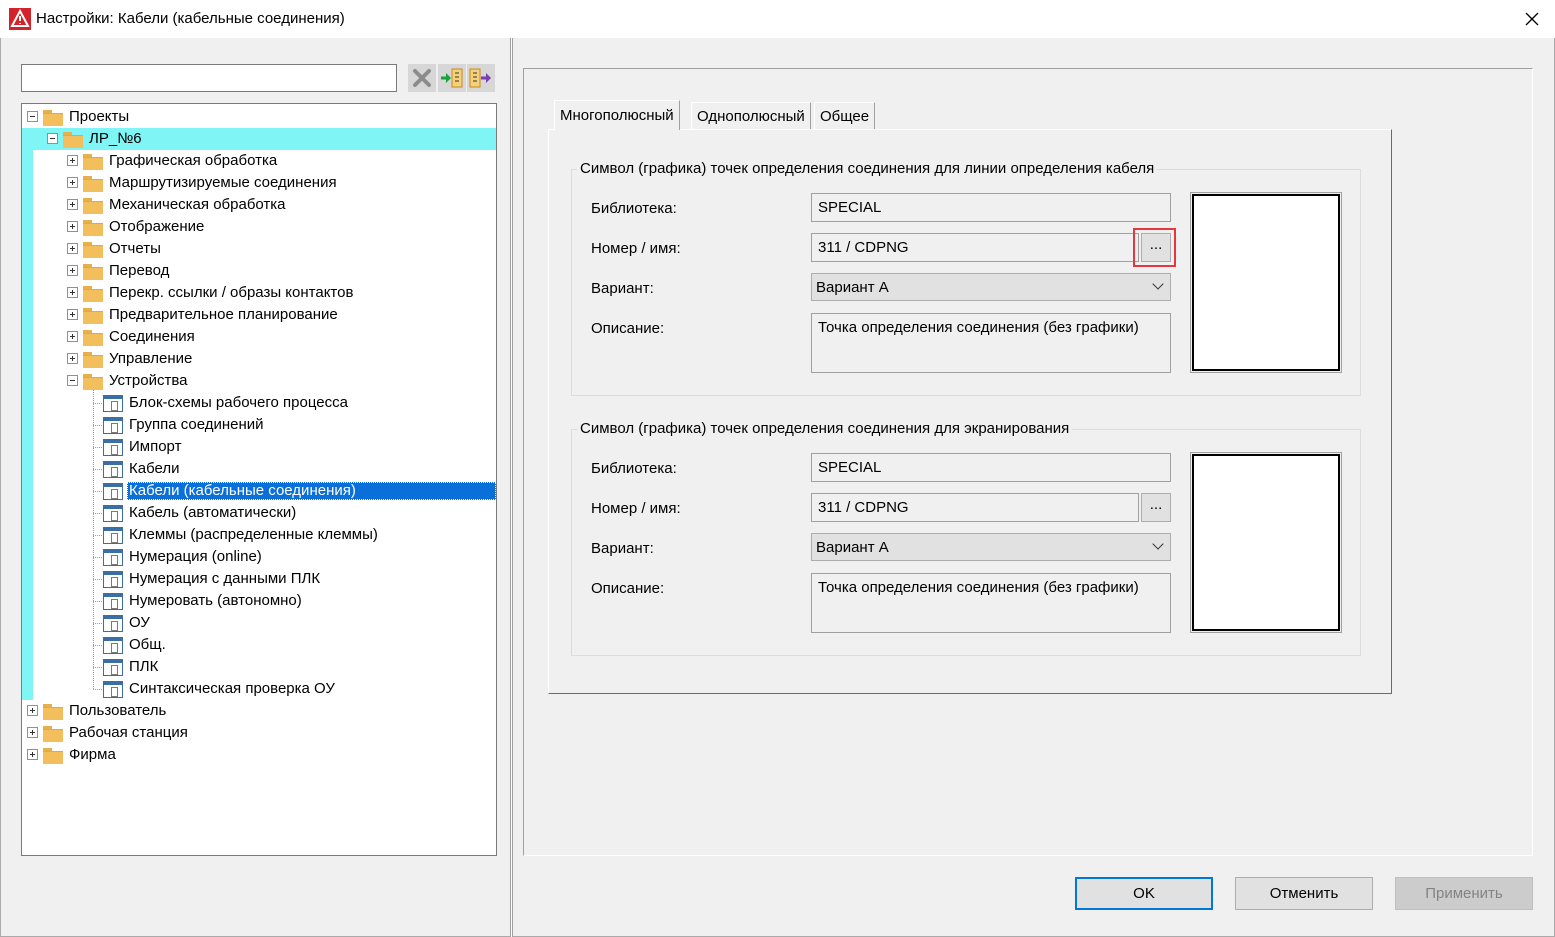  Describe the element at coordinates (311, 491) in the screenshot. I see `tree-item-label: Кабели (кабельные соединения)` at that location.